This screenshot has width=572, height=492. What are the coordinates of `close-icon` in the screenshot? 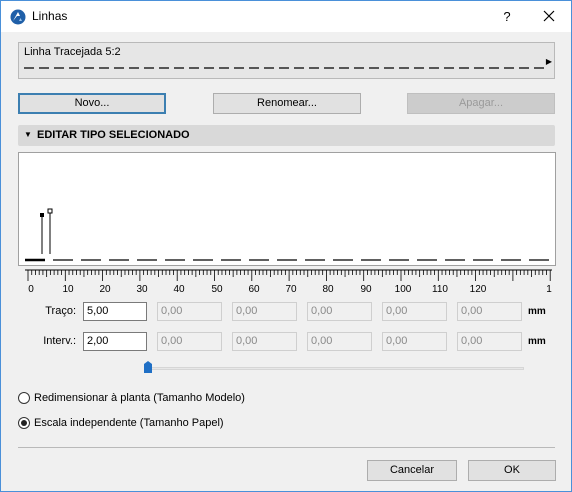 It's located at (549, 16).